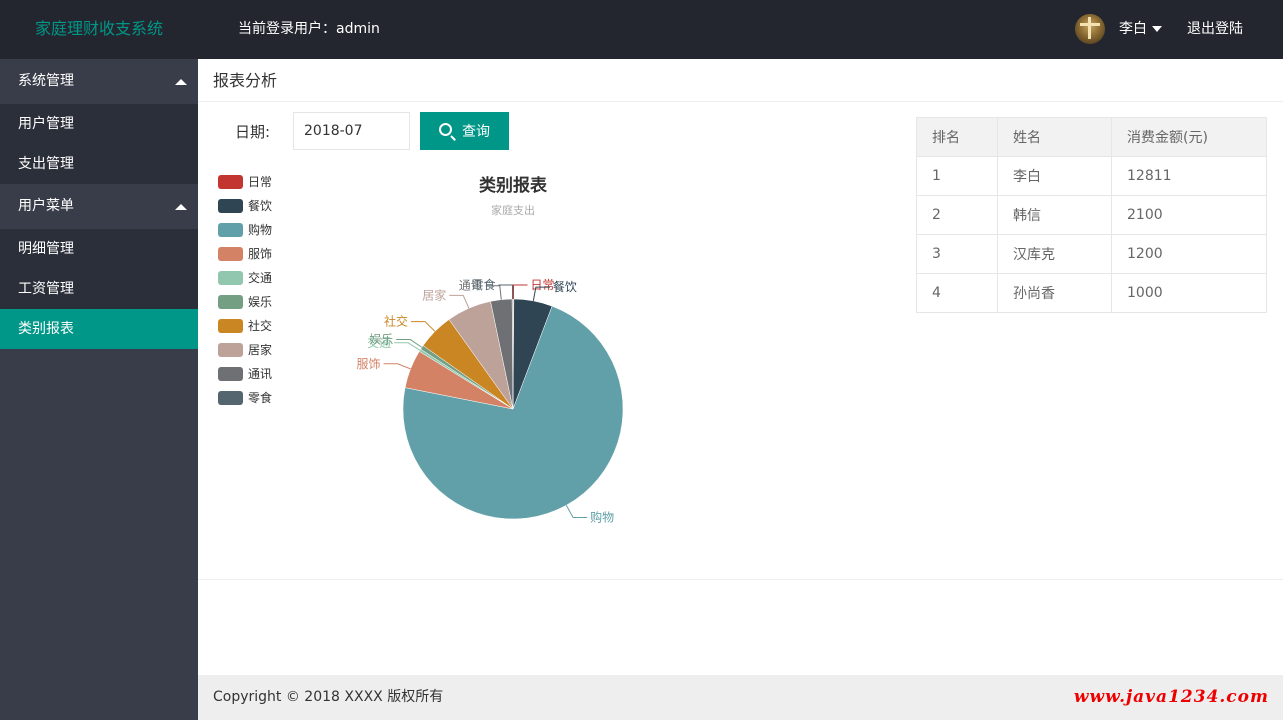  I want to click on col-header-amount: 消费金额(元), so click(1189, 137).